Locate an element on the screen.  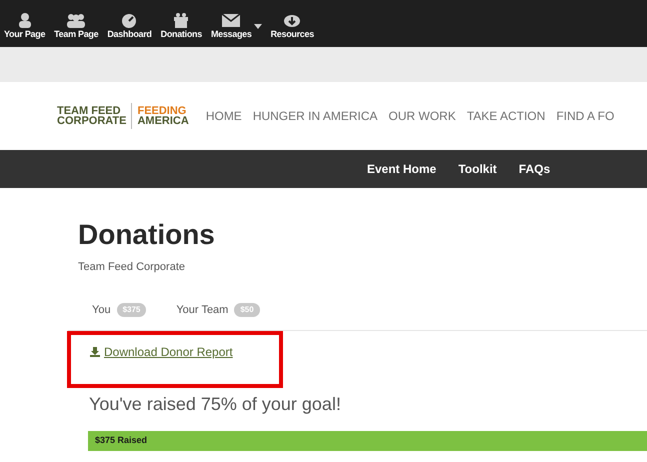
toolbar-button: Dashboard is located at coordinates (129, 26).